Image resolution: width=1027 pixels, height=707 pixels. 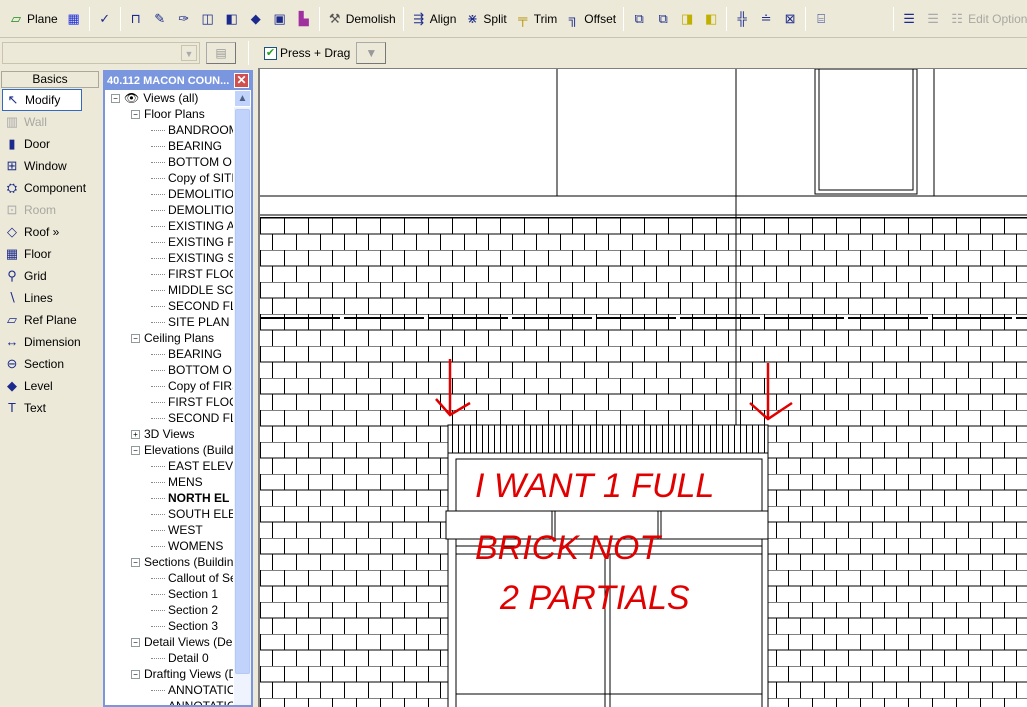 I want to click on trim-button: ╤ Trim, so click(x=536, y=19).